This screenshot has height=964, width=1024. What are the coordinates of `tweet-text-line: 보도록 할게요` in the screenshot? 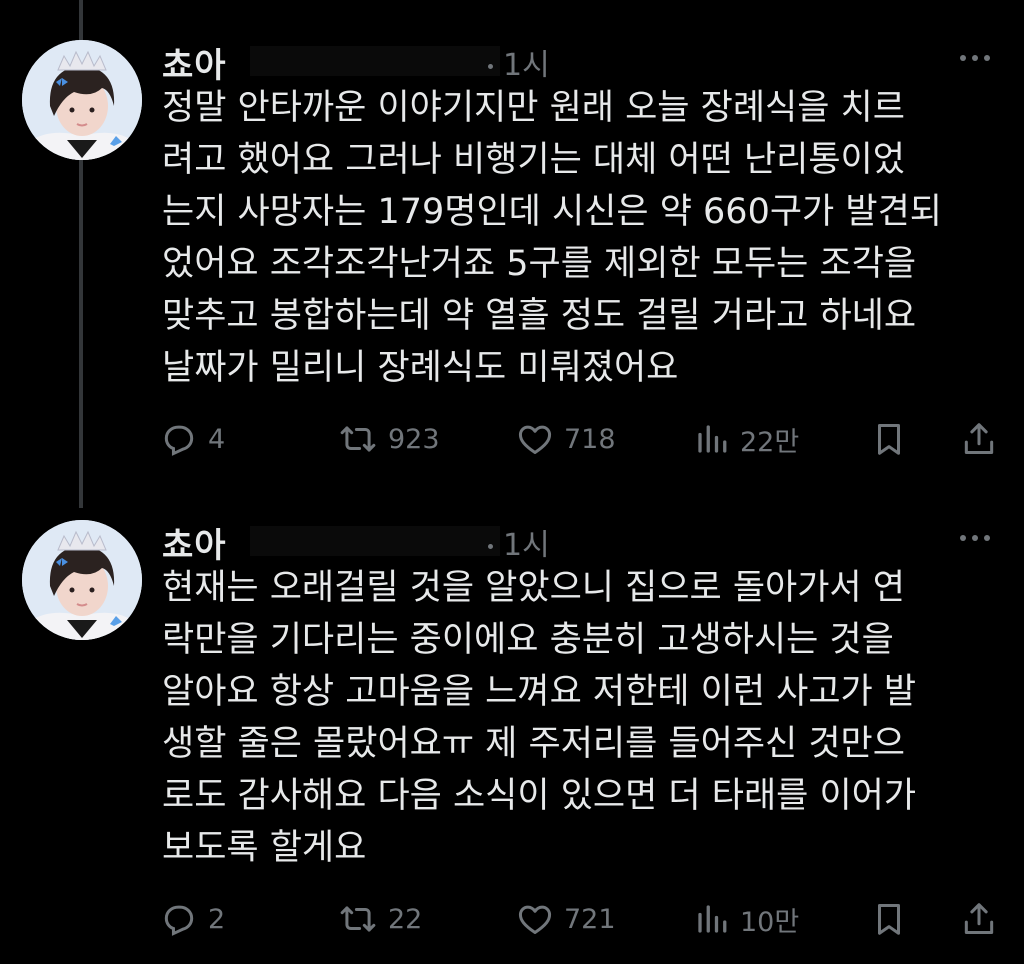 It's located at (264, 848).